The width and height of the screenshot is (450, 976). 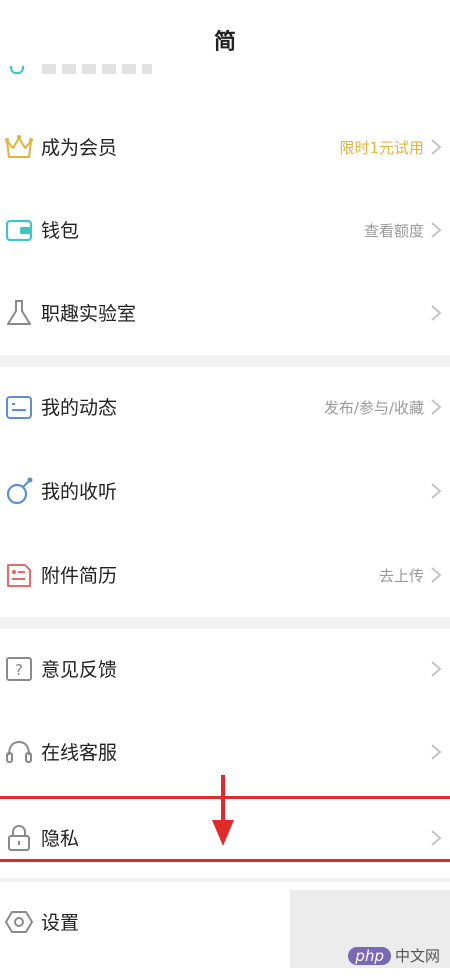 What do you see at coordinates (225, 491) in the screenshot?
I see `menu-item-listen: 我的收听` at bounding box center [225, 491].